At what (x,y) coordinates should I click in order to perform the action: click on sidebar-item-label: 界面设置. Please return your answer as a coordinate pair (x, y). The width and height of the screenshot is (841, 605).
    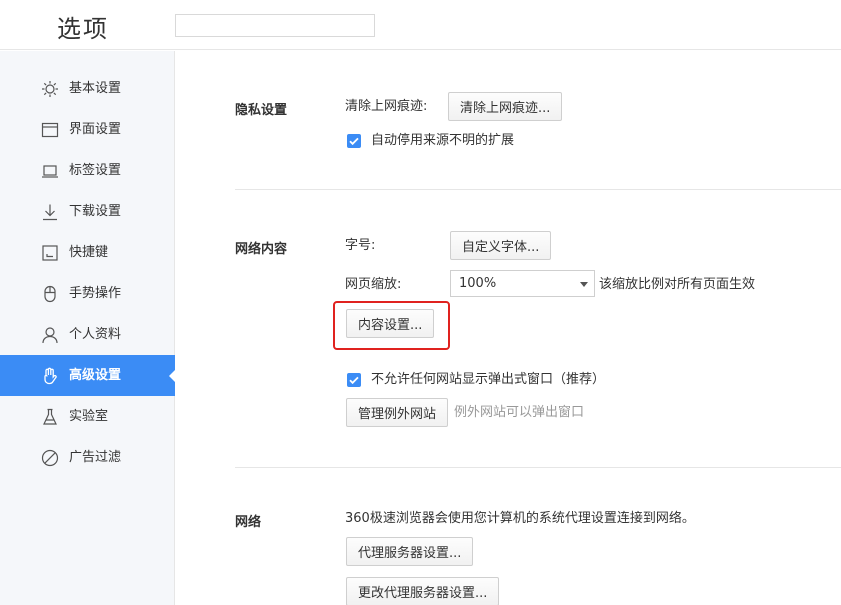
    Looking at the image, I should click on (95, 129).